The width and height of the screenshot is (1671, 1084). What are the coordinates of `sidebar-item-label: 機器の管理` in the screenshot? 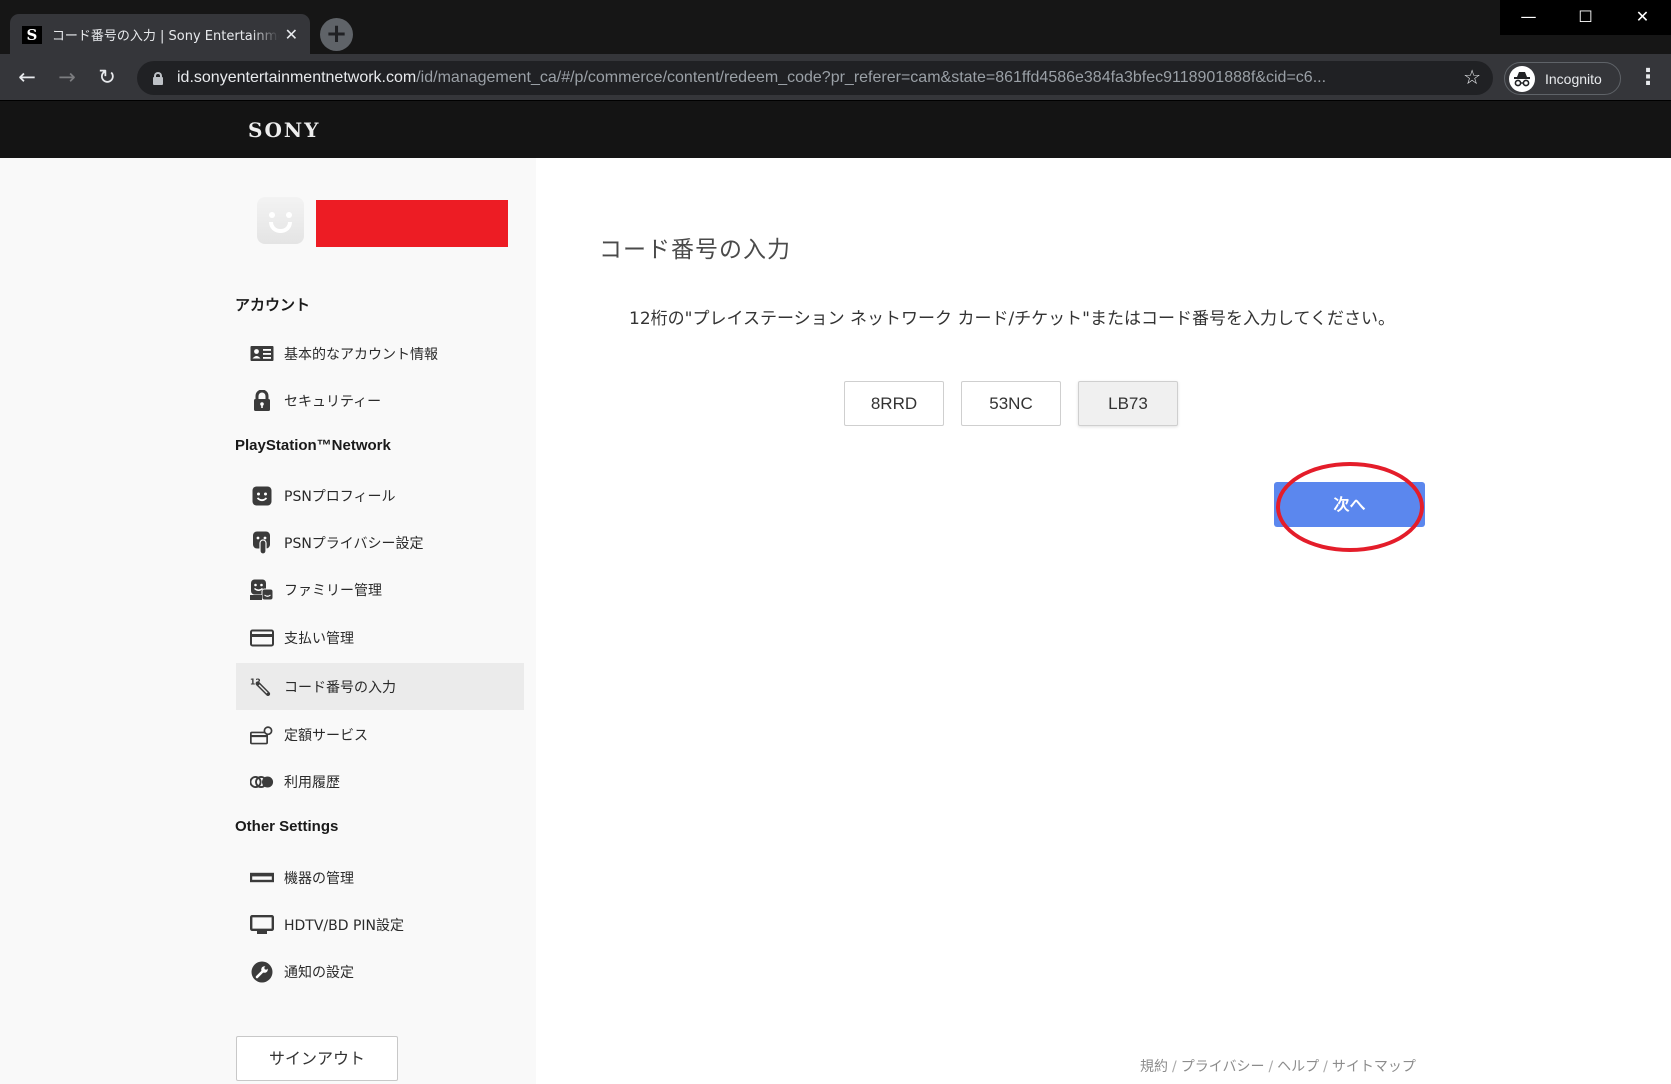 It's located at (319, 878).